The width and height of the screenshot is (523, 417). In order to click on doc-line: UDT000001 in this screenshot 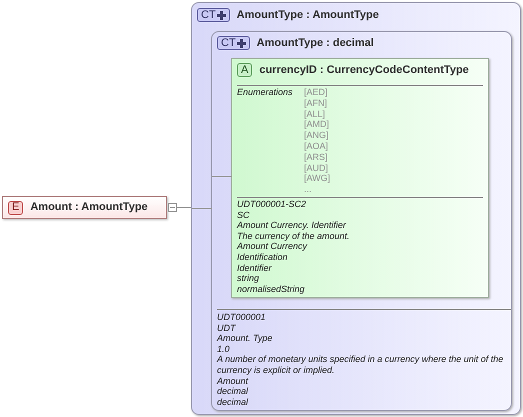, I will do `click(242, 317)`.